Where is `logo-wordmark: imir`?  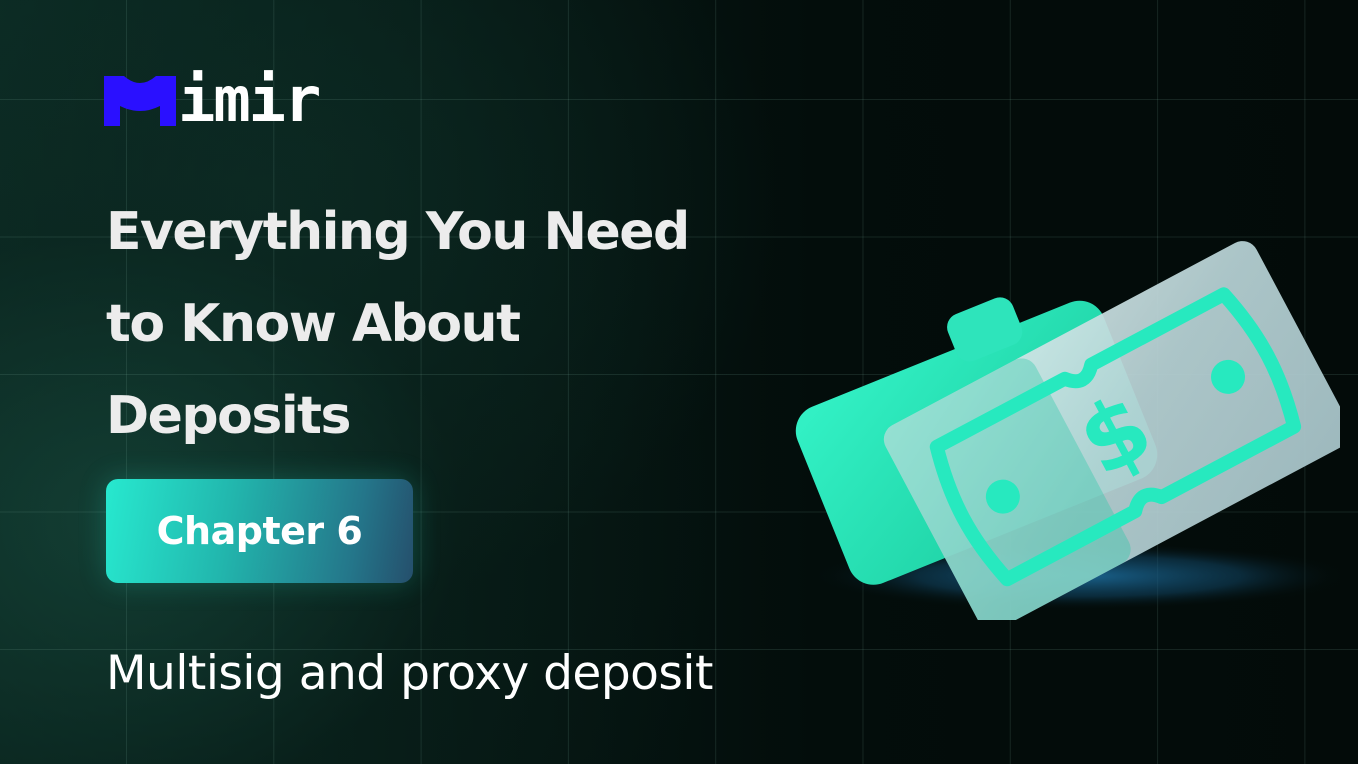
logo-wordmark: imir is located at coordinates (249, 99).